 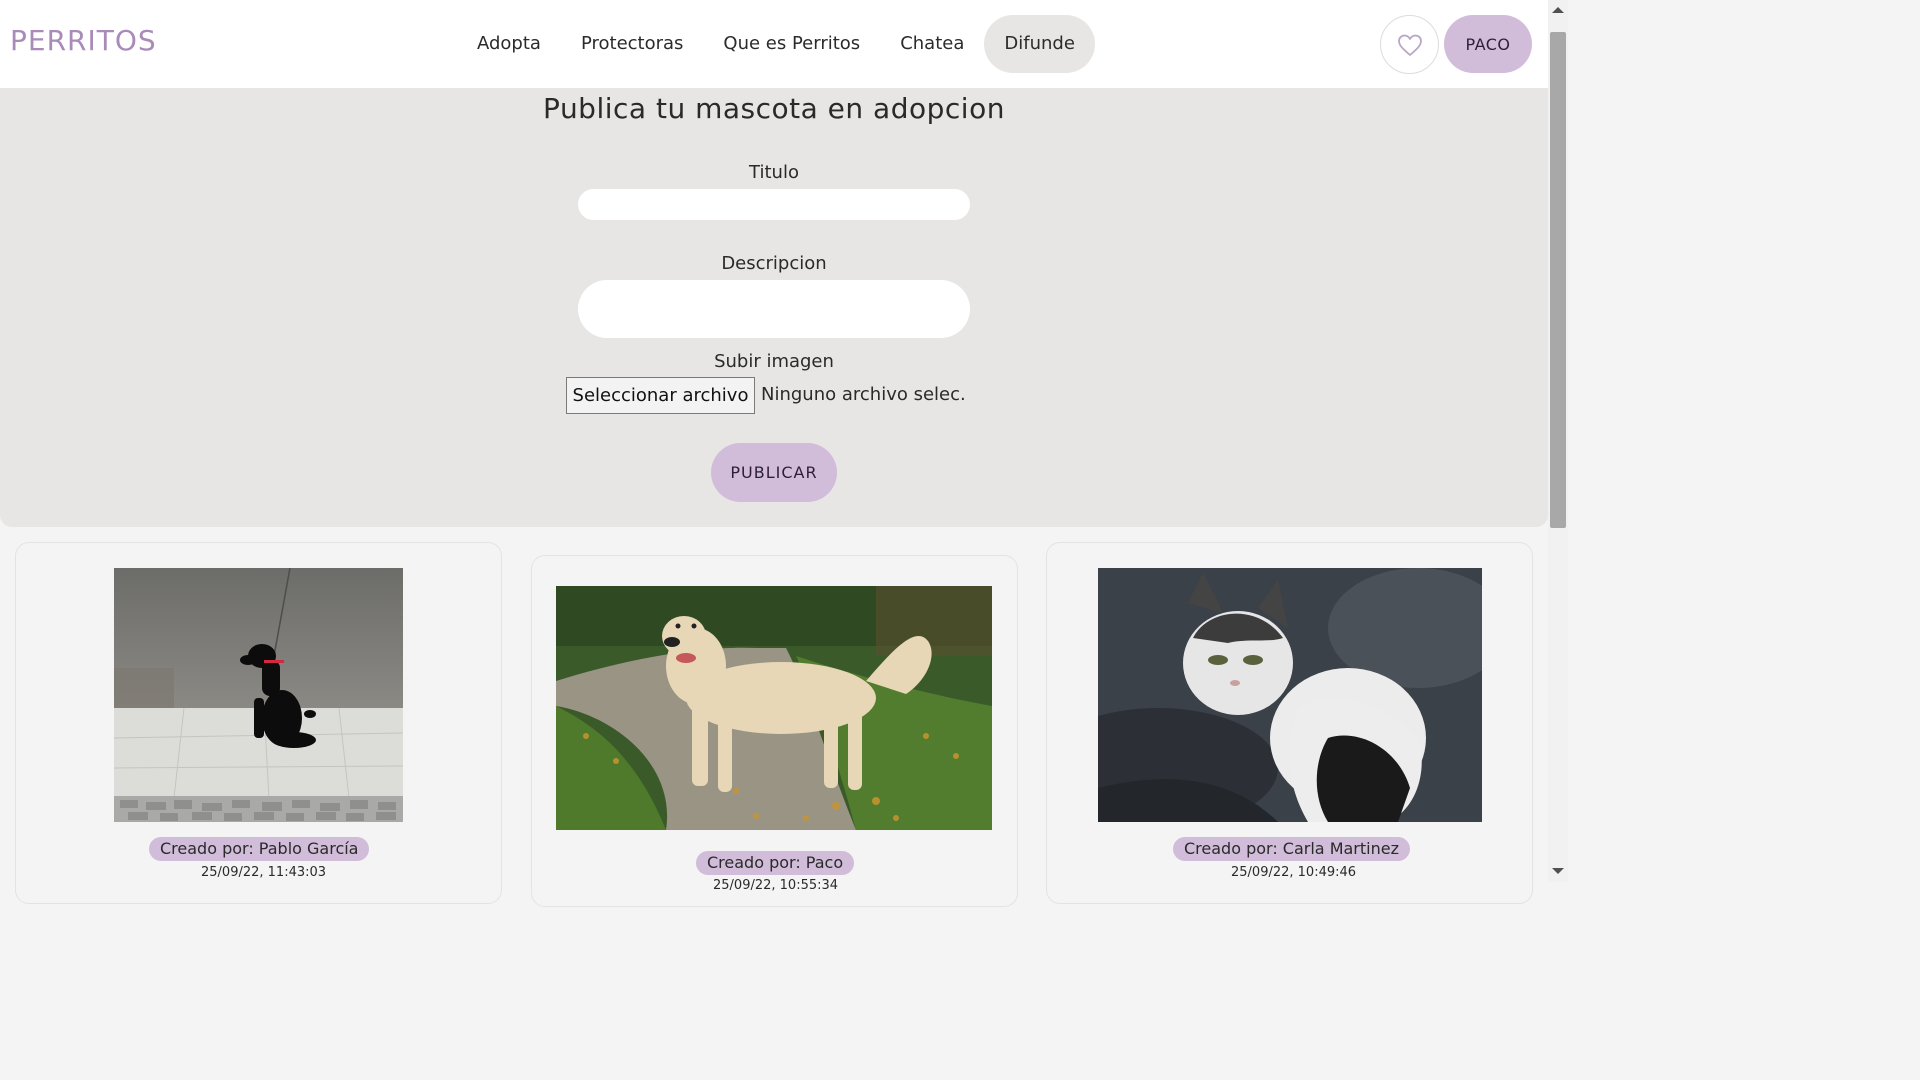 I want to click on description-label: Descripcion, so click(x=774, y=263).